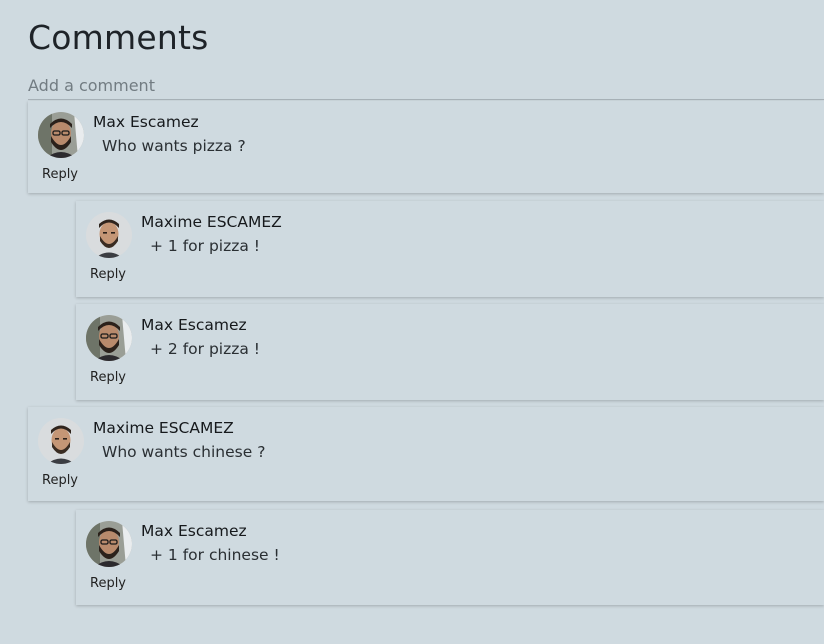  What do you see at coordinates (450, 352) in the screenshot?
I see `reply-comment-card: Max Escamez + 2 for pizza ! Reply` at bounding box center [450, 352].